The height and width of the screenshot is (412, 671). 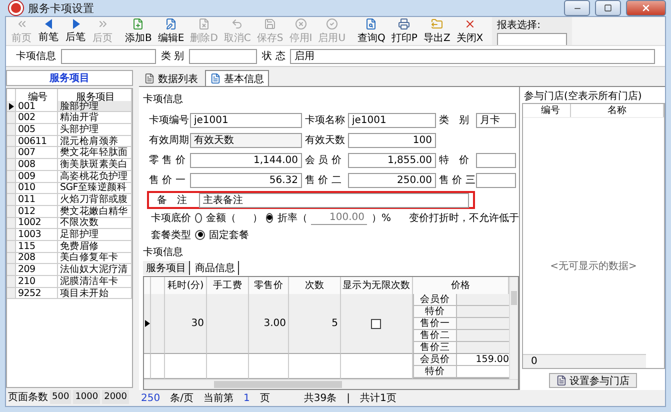 What do you see at coordinates (138, 31) in the screenshot?
I see `add-button: 添加B` at bounding box center [138, 31].